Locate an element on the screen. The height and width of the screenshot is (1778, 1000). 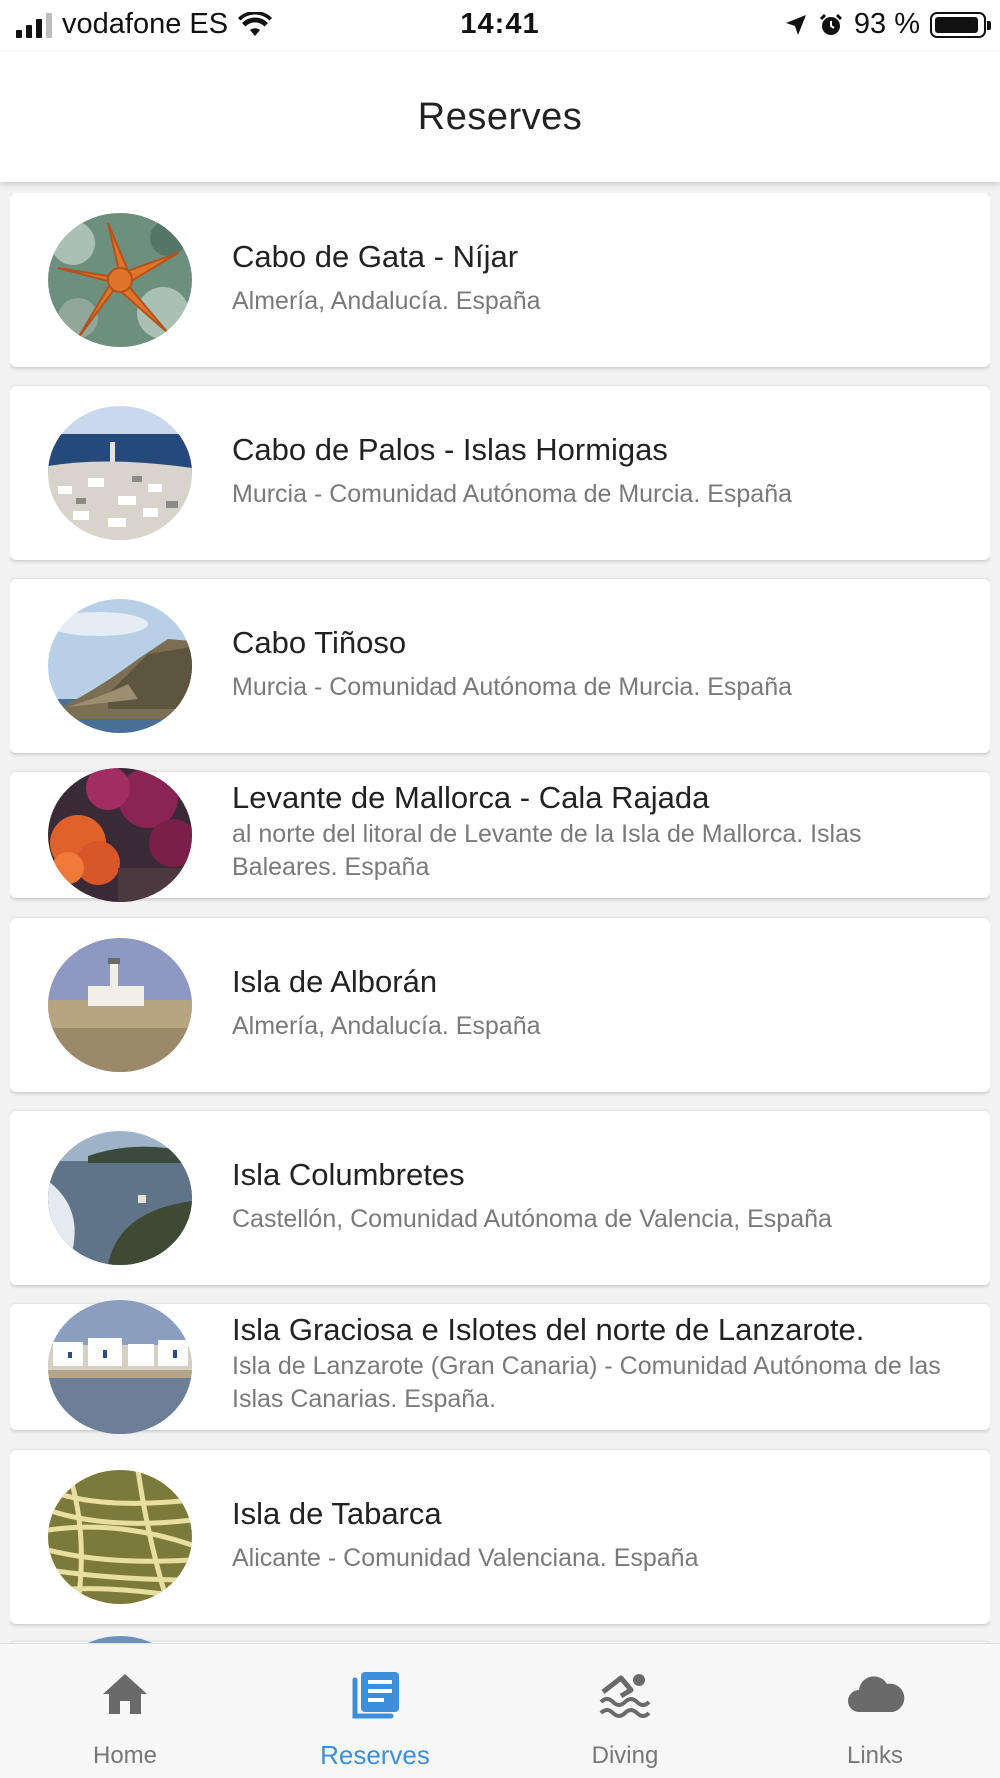
tab-reserves: Reserves is located at coordinates (375, 1711).